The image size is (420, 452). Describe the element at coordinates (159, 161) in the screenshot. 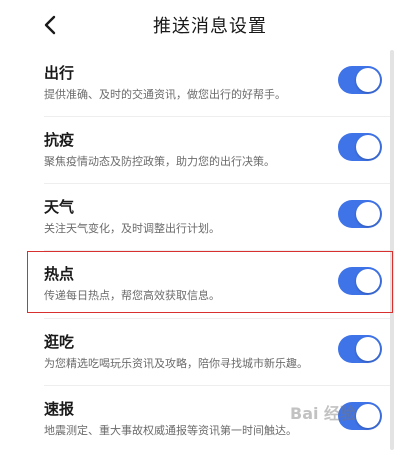

I see `setting-description: 聚焦疫情动态及防控政策，助力您的出行决策。` at that location.